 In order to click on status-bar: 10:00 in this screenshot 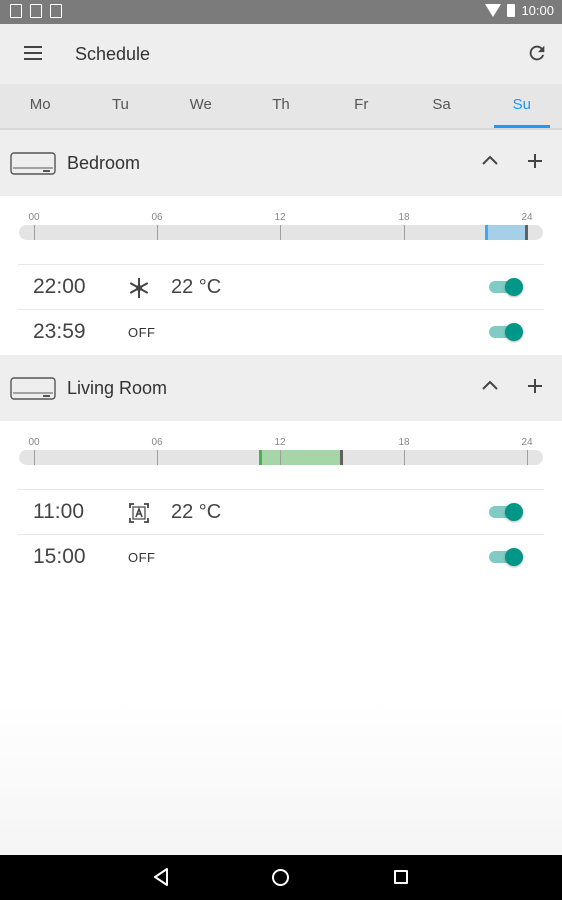, I will do `click(281, 12)`.